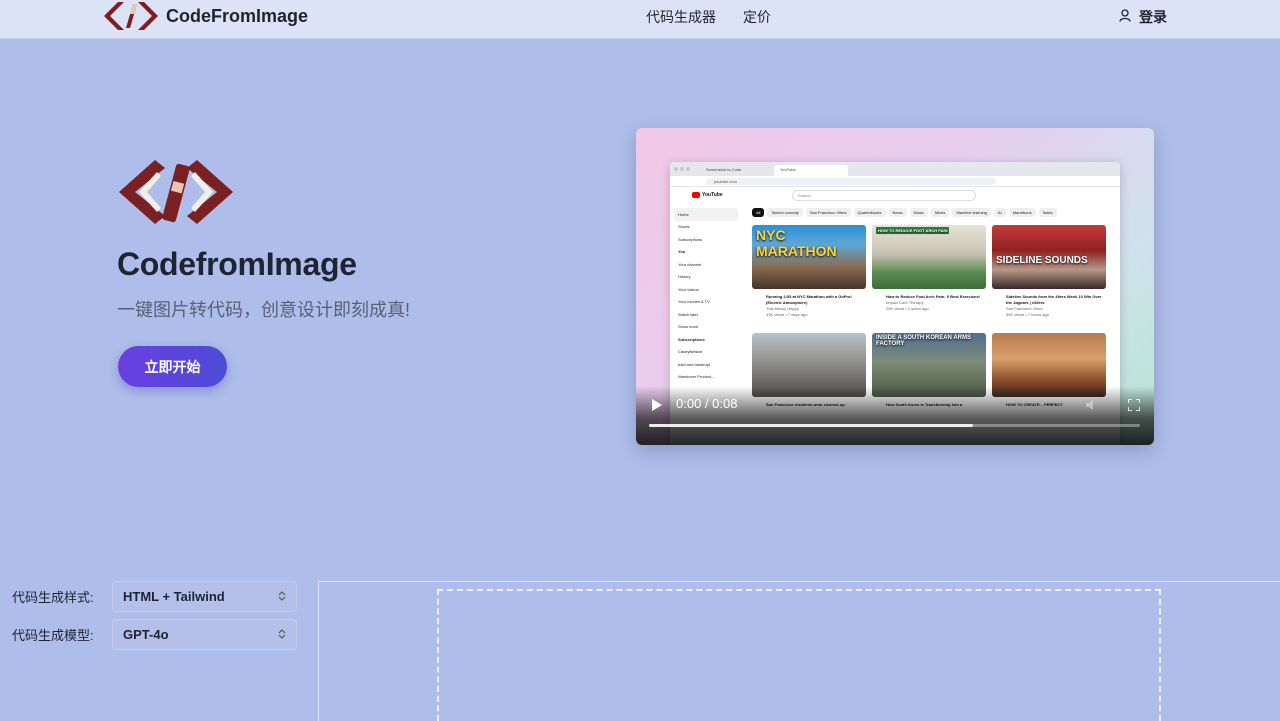 The width and height of the screenshot is (1280, 721). What do you see at coordinates (707, 195) in the screenshot?
I see `yt-logo: YouTube` at bounding box center [707, 195].